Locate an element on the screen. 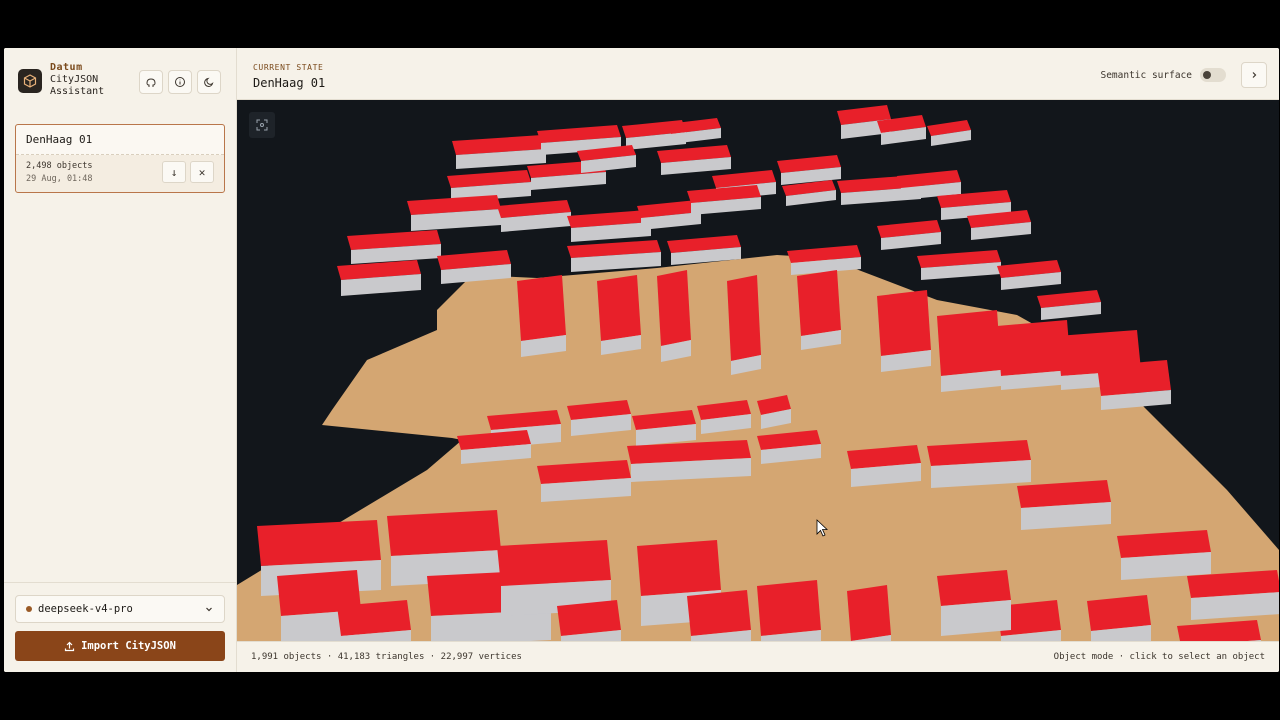 The image size is (1280, 720). focus-icon is located at coordinates (262, 125).